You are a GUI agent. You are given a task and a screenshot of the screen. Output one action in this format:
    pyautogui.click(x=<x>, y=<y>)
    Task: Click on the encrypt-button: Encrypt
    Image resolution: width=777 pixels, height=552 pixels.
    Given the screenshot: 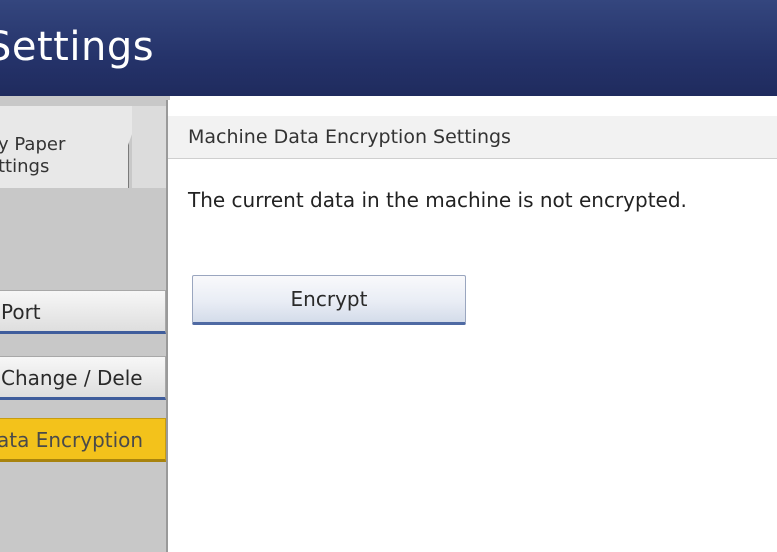 What is the action you would take?
    pyautogui.click(x=329, y=300)
    